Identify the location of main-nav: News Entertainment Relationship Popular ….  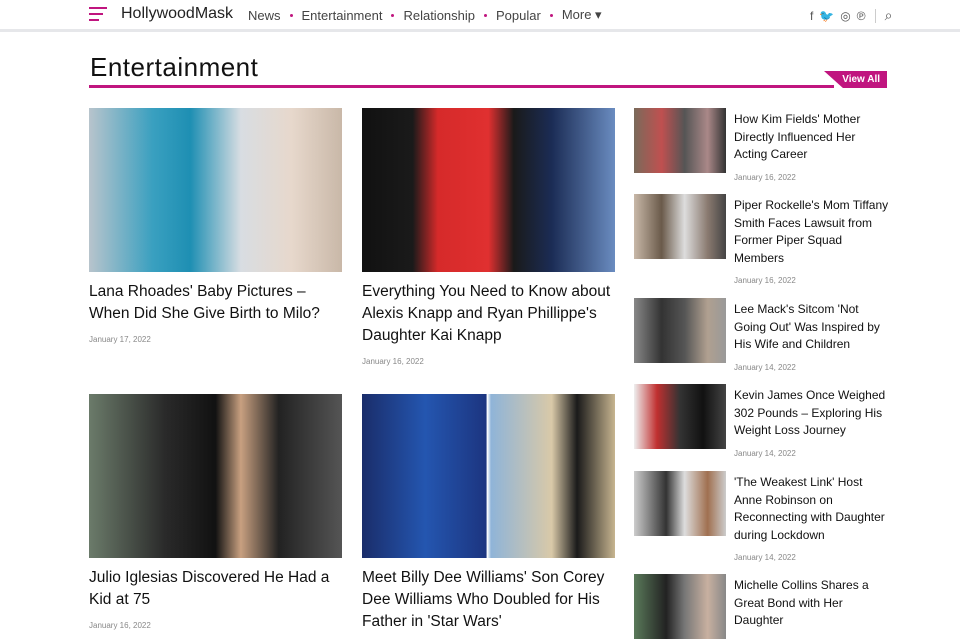
(425, 15).